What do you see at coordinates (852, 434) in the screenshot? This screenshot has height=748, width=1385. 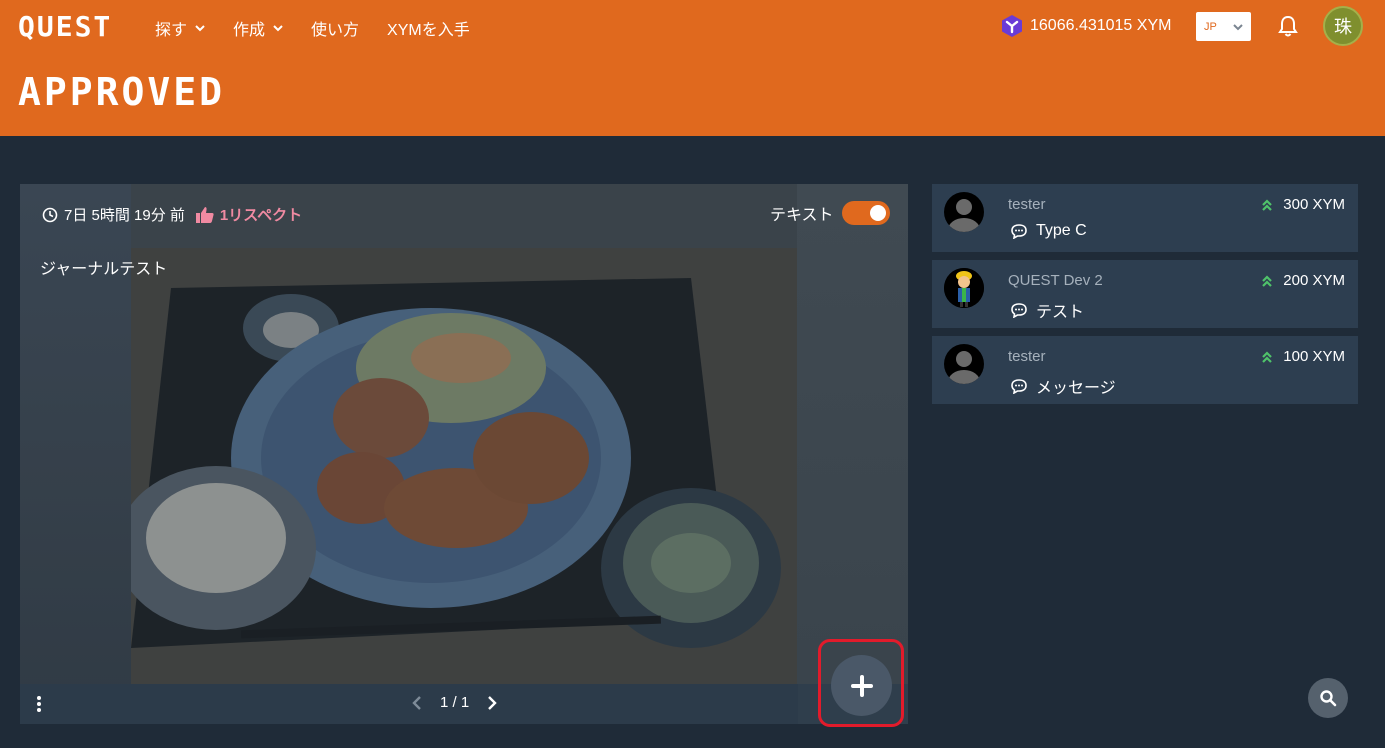 I see `photo-backdrop-right` at bounding box center [852, 434].